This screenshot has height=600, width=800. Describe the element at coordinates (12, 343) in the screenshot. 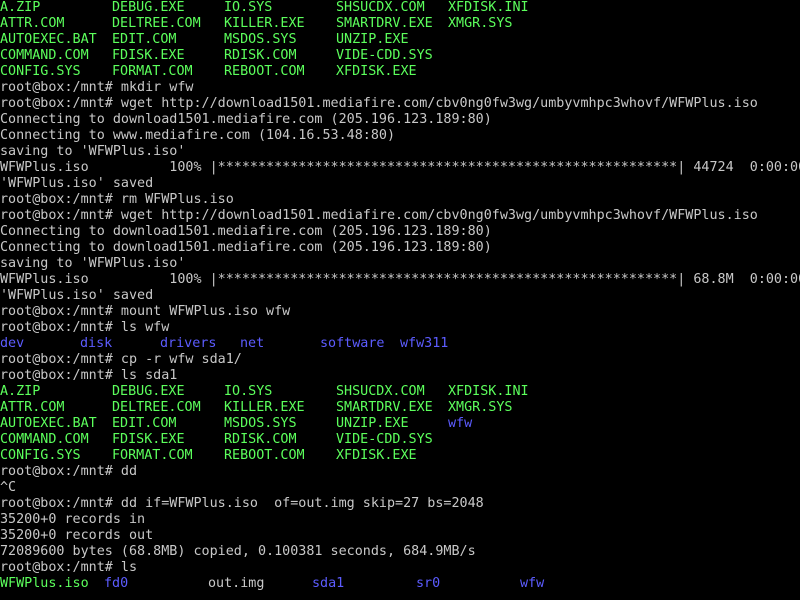

I see `directory-entry: dev` at that location.